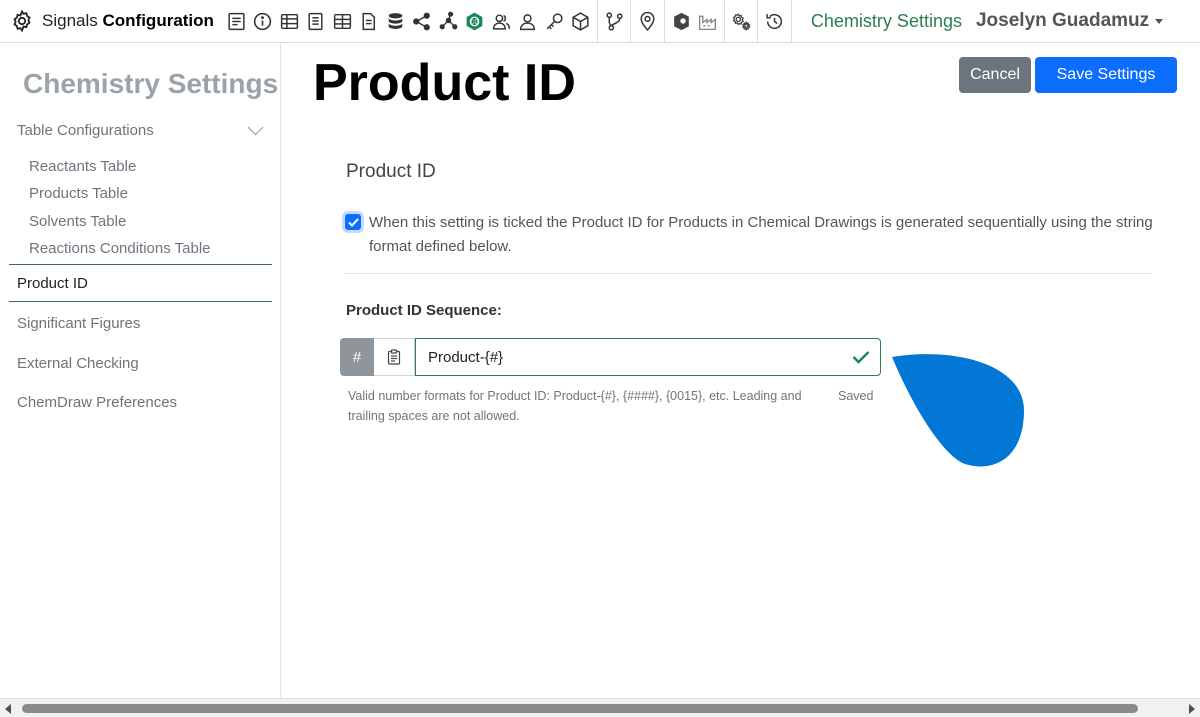 Image resolution: width=1200 pixels, height=717 pixels. I want to click on chevron-down-icon, so click(255, 127).